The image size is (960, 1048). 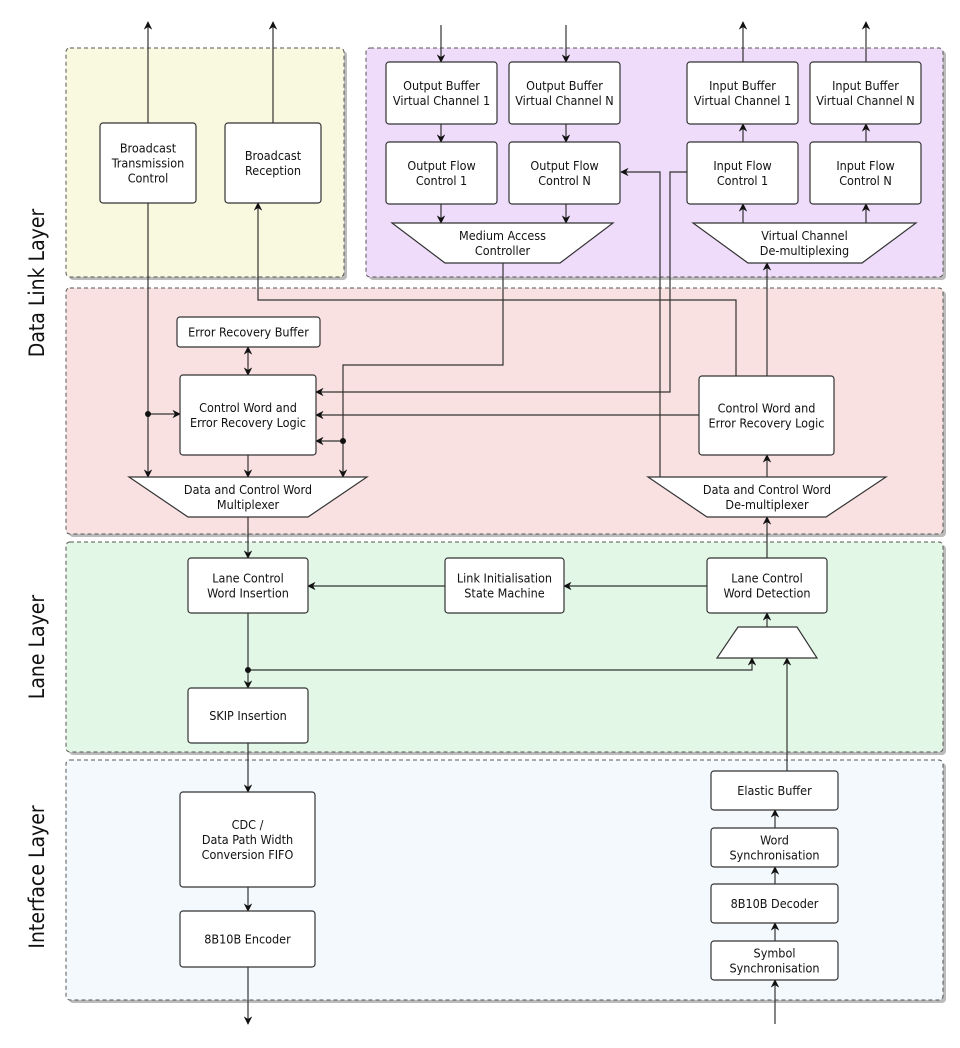 I want to click on label-line: De-multiplexing, so click(x=804, y=250).